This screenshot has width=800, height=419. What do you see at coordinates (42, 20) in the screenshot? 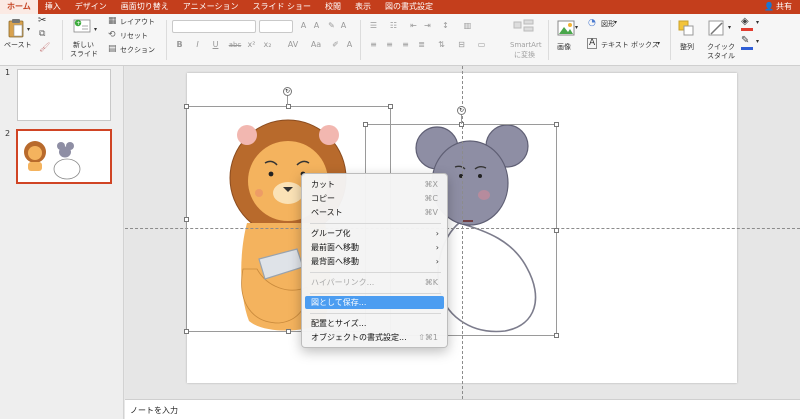
I see `scissors-icon: ✂` at bounding box center [42, 20].